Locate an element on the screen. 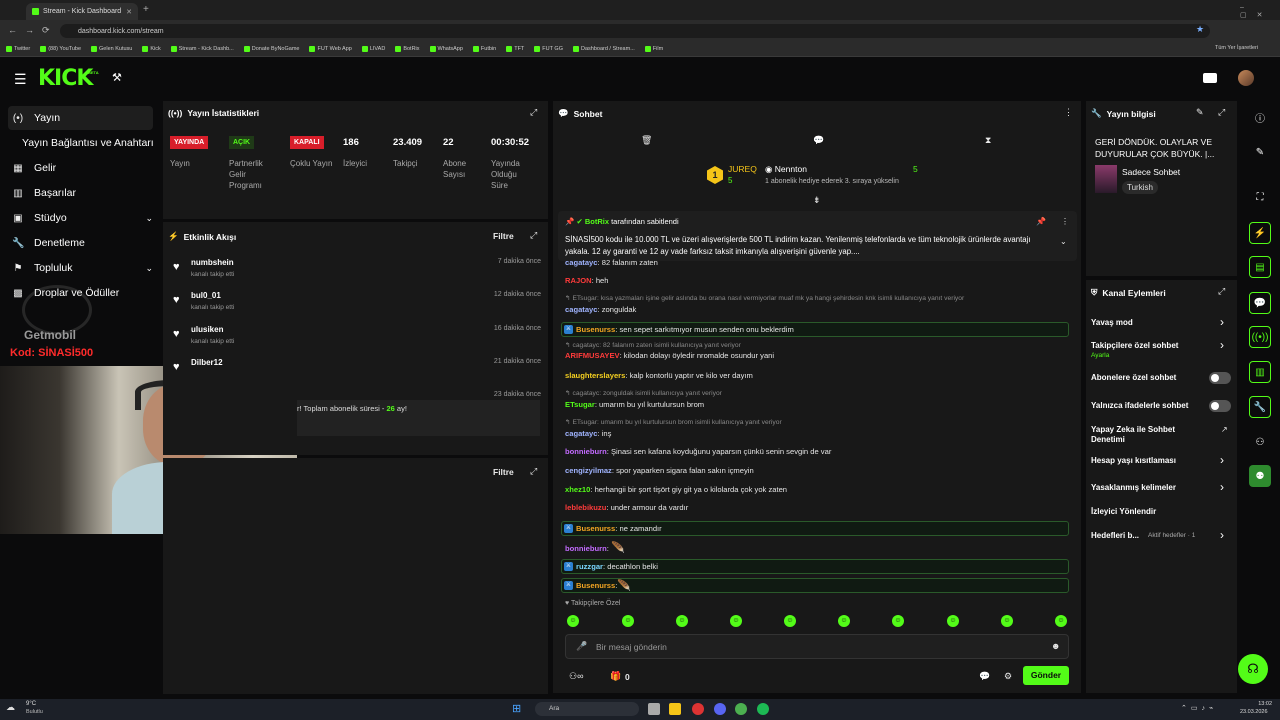  nav-buttons: ←→⟳ is located at coordinates (33, 30).